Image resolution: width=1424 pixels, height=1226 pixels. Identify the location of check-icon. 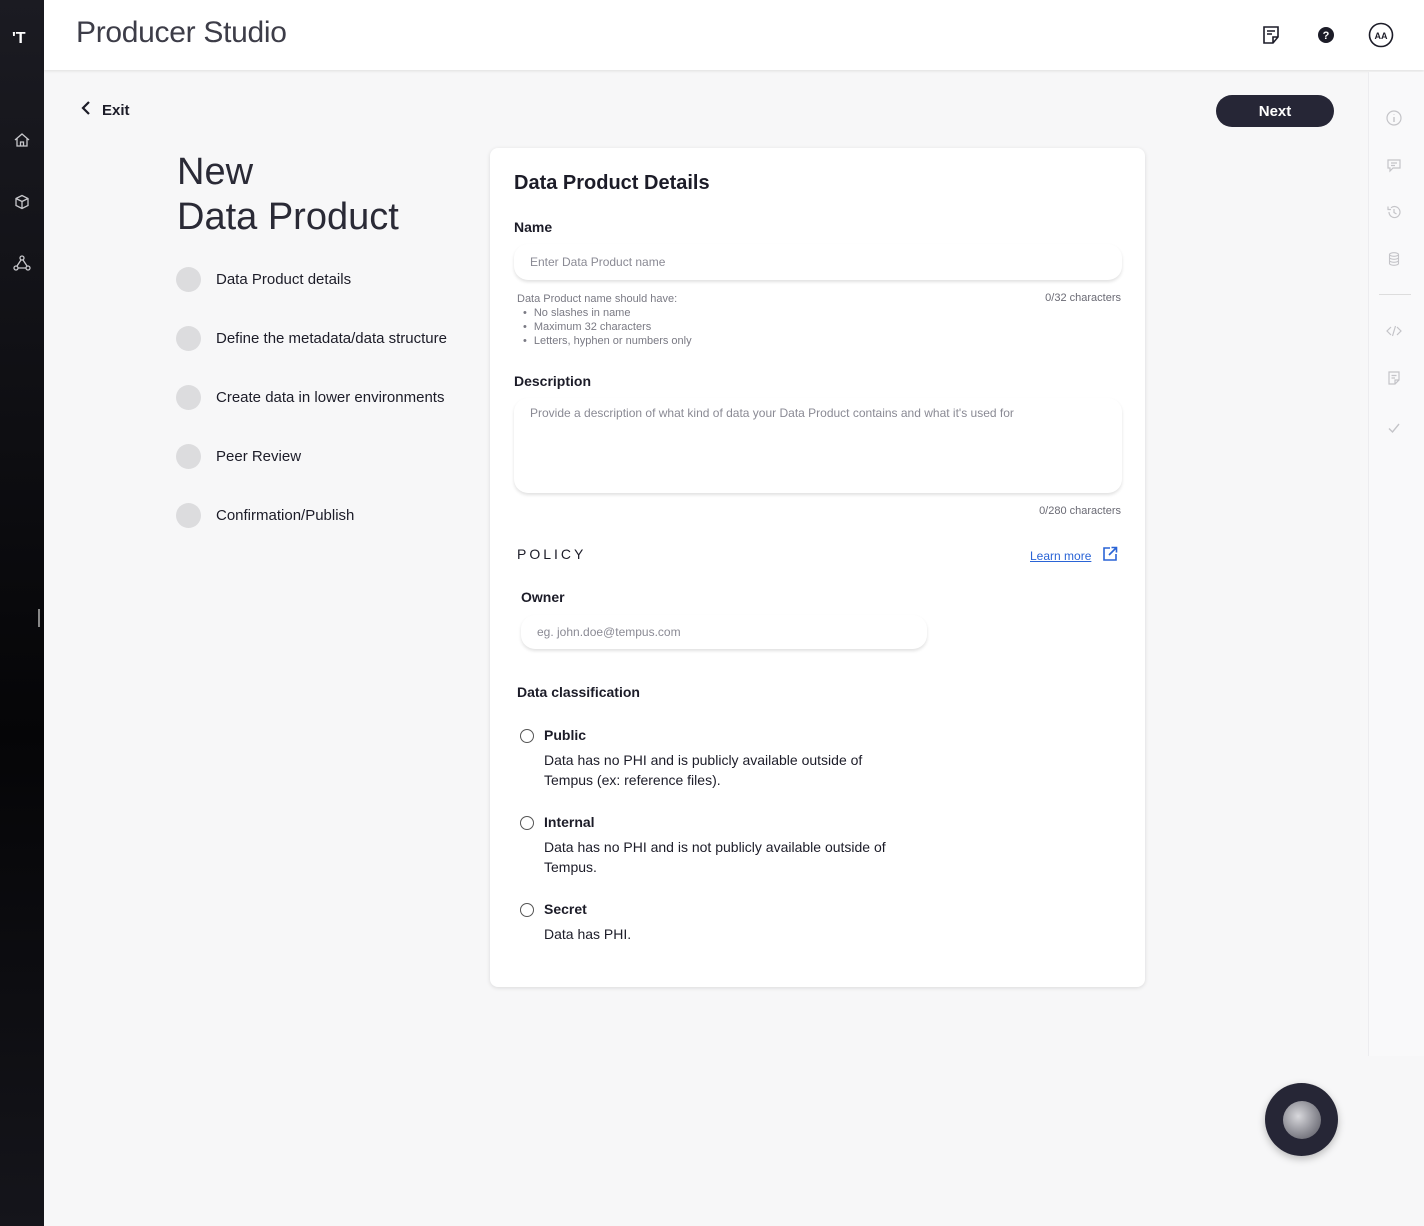
(1394, 428).